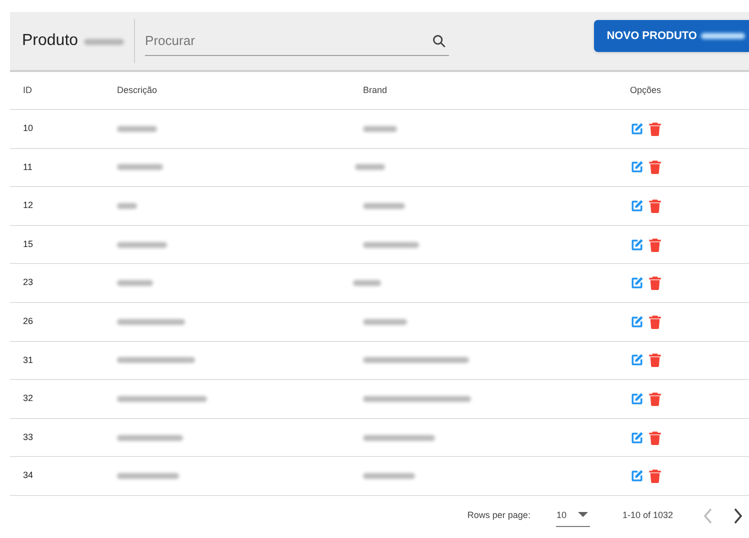 The width and height of the screenshot is (749, 538). Describe the element at coordinates (439, 41) in the screenshot. I see `search-icon` at that location.